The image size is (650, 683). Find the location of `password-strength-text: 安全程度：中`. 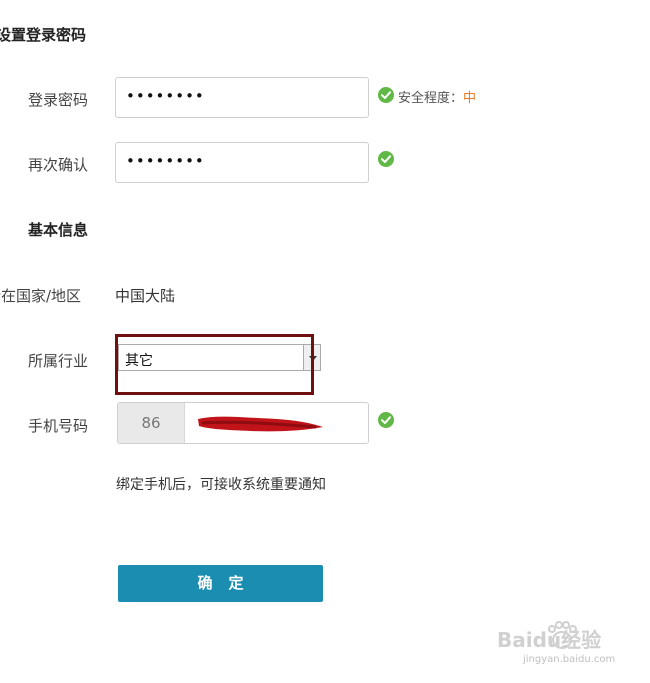

password-strength-text: 安全程度：中 is located at coordinates (437, 96).